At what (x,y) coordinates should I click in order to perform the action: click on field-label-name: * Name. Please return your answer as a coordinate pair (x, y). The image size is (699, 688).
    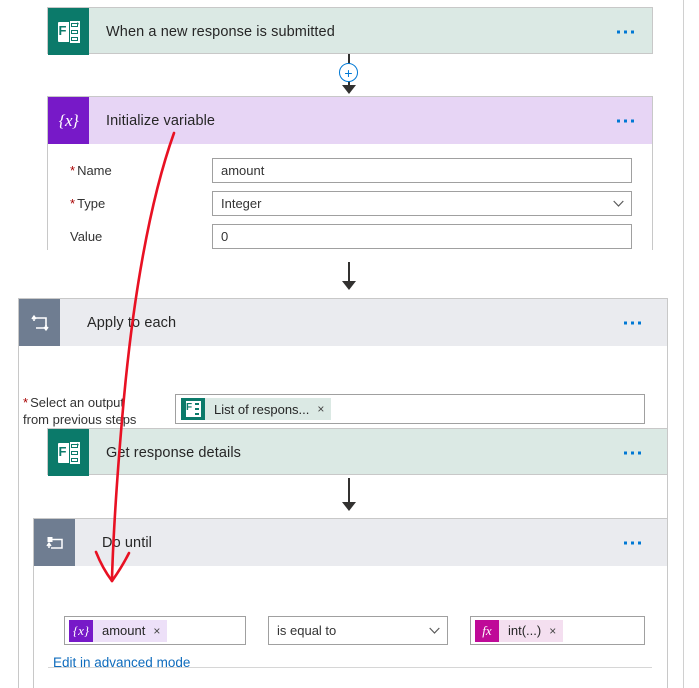
    Looking at the image, I should click on (91, 170).